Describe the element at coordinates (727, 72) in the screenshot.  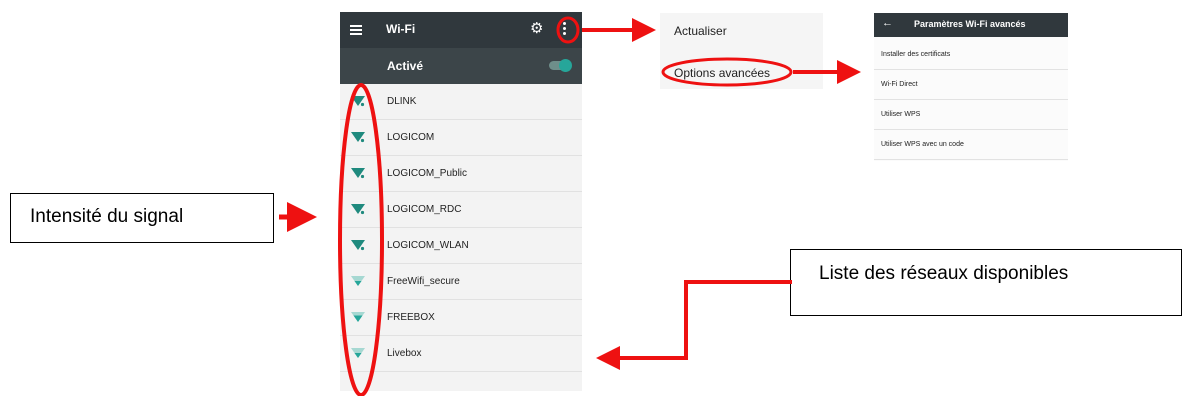
I see `options-avancees-highlight` at that location.